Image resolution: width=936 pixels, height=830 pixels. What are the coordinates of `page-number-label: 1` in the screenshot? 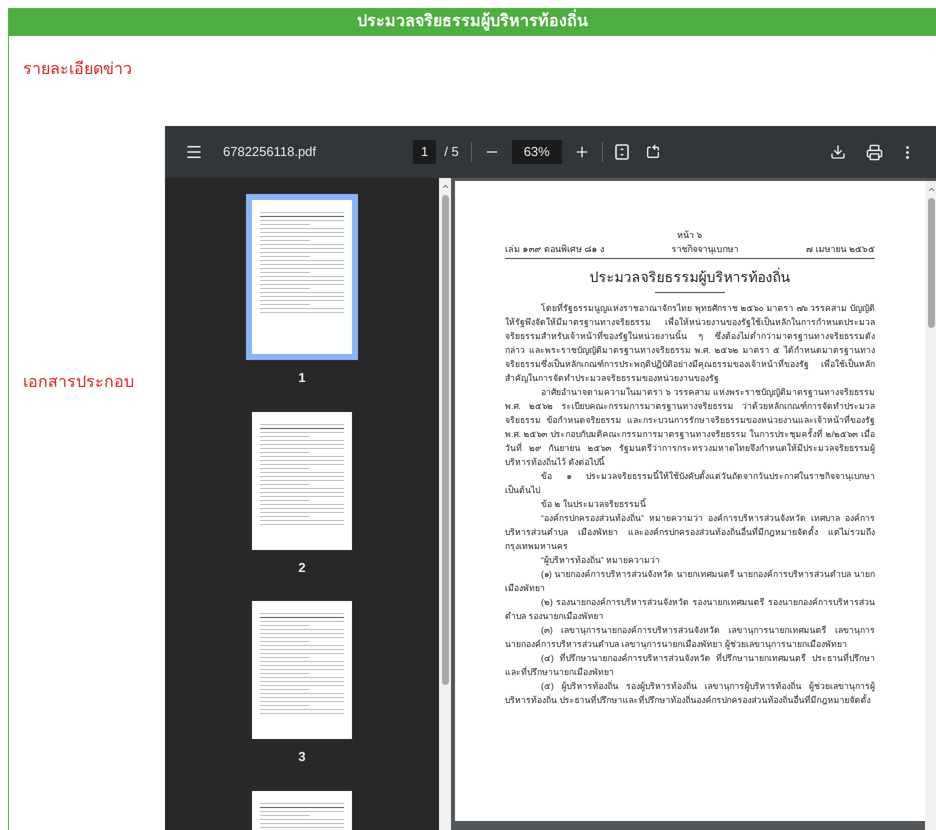 It's located at (302, 378).